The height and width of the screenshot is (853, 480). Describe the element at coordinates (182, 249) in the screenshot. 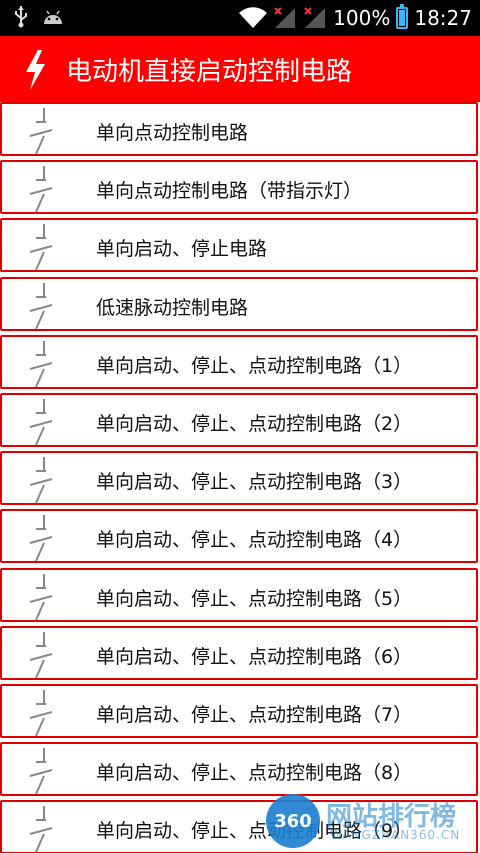

I see `list-item-label: 单向启动、停止电路` at that location.